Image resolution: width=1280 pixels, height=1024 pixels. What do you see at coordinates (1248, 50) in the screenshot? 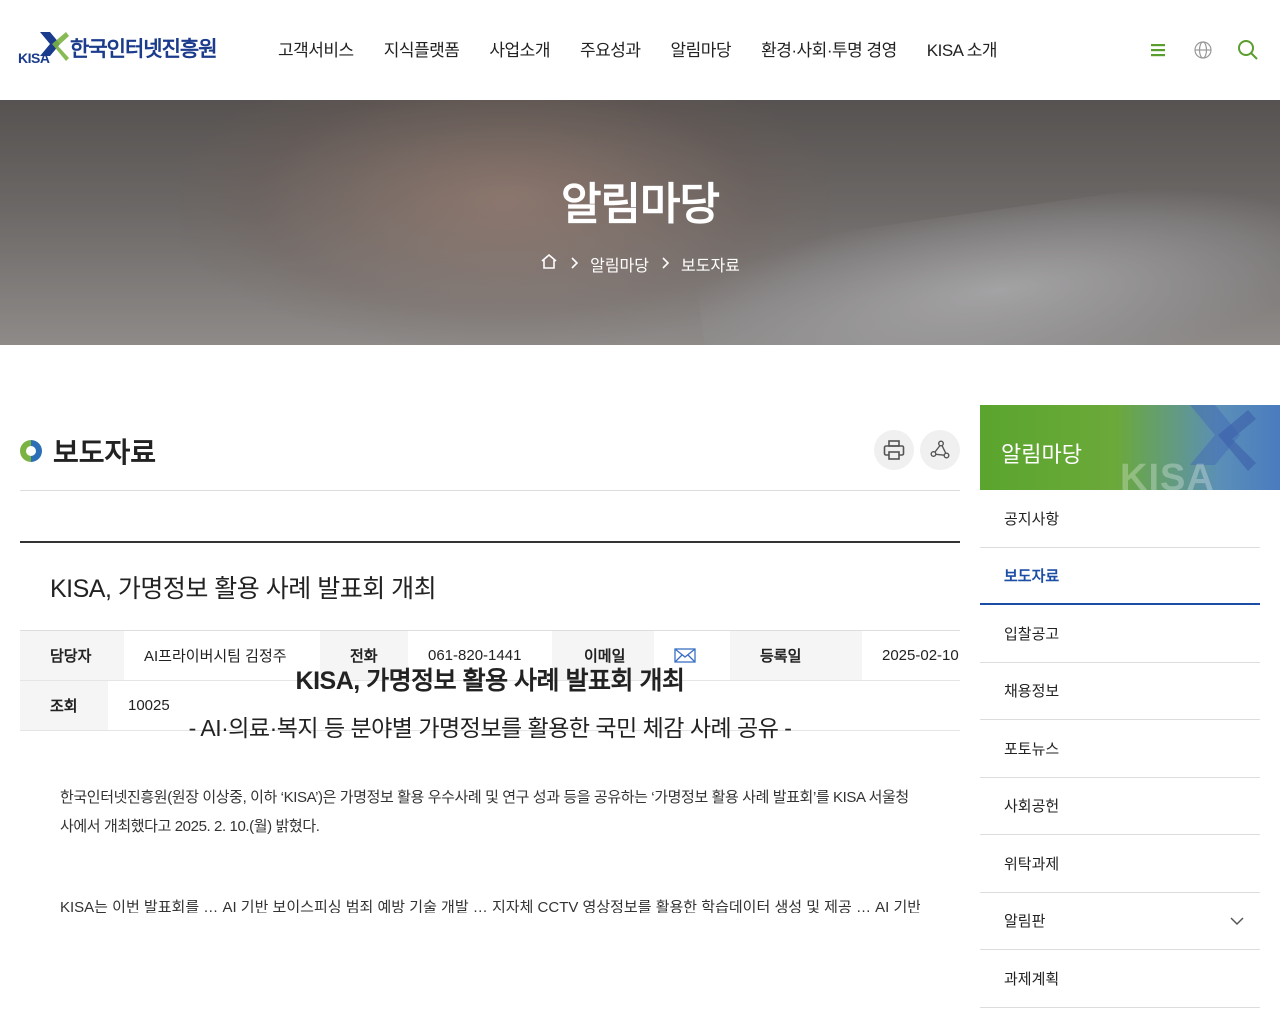
I see `search-icon` at bounding box center [1248, 50].